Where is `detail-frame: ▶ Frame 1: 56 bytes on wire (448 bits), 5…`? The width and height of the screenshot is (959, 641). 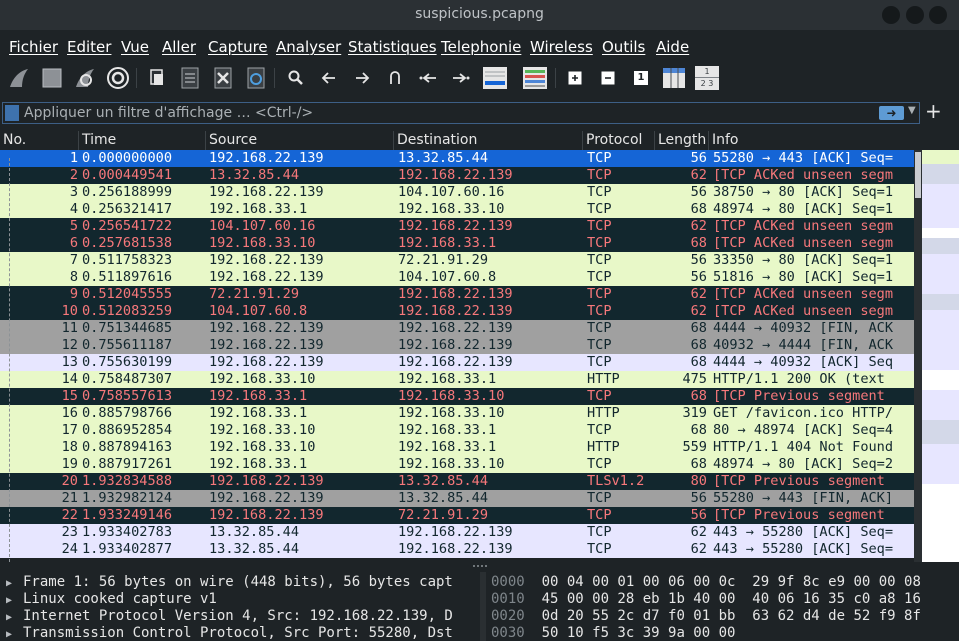 detail-frame: ▶ Frame 1: 56 bytes on wire (448 bits), 5… is located at coordinates (229, 582).